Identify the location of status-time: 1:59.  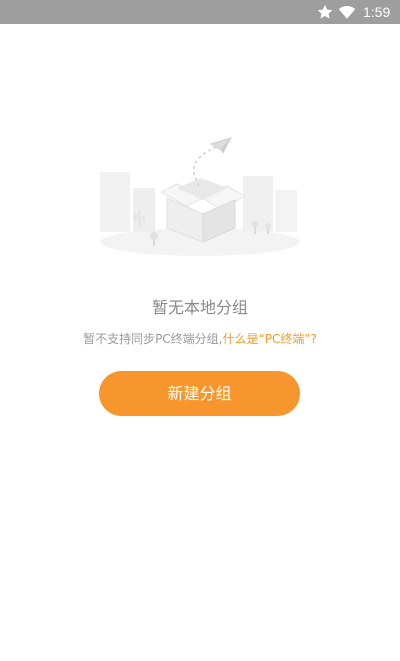
(377, 12).